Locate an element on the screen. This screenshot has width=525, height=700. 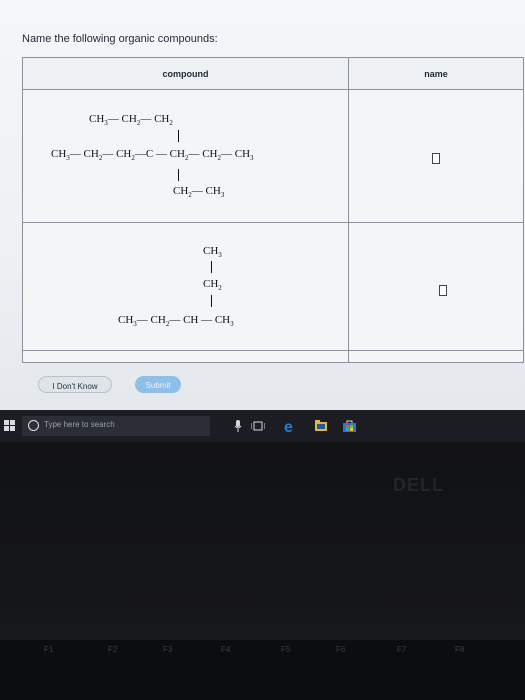
compound-cell-2: CH3 CH2 CH3— CH2— CH — CH3 is located at coordinates (185, 286).